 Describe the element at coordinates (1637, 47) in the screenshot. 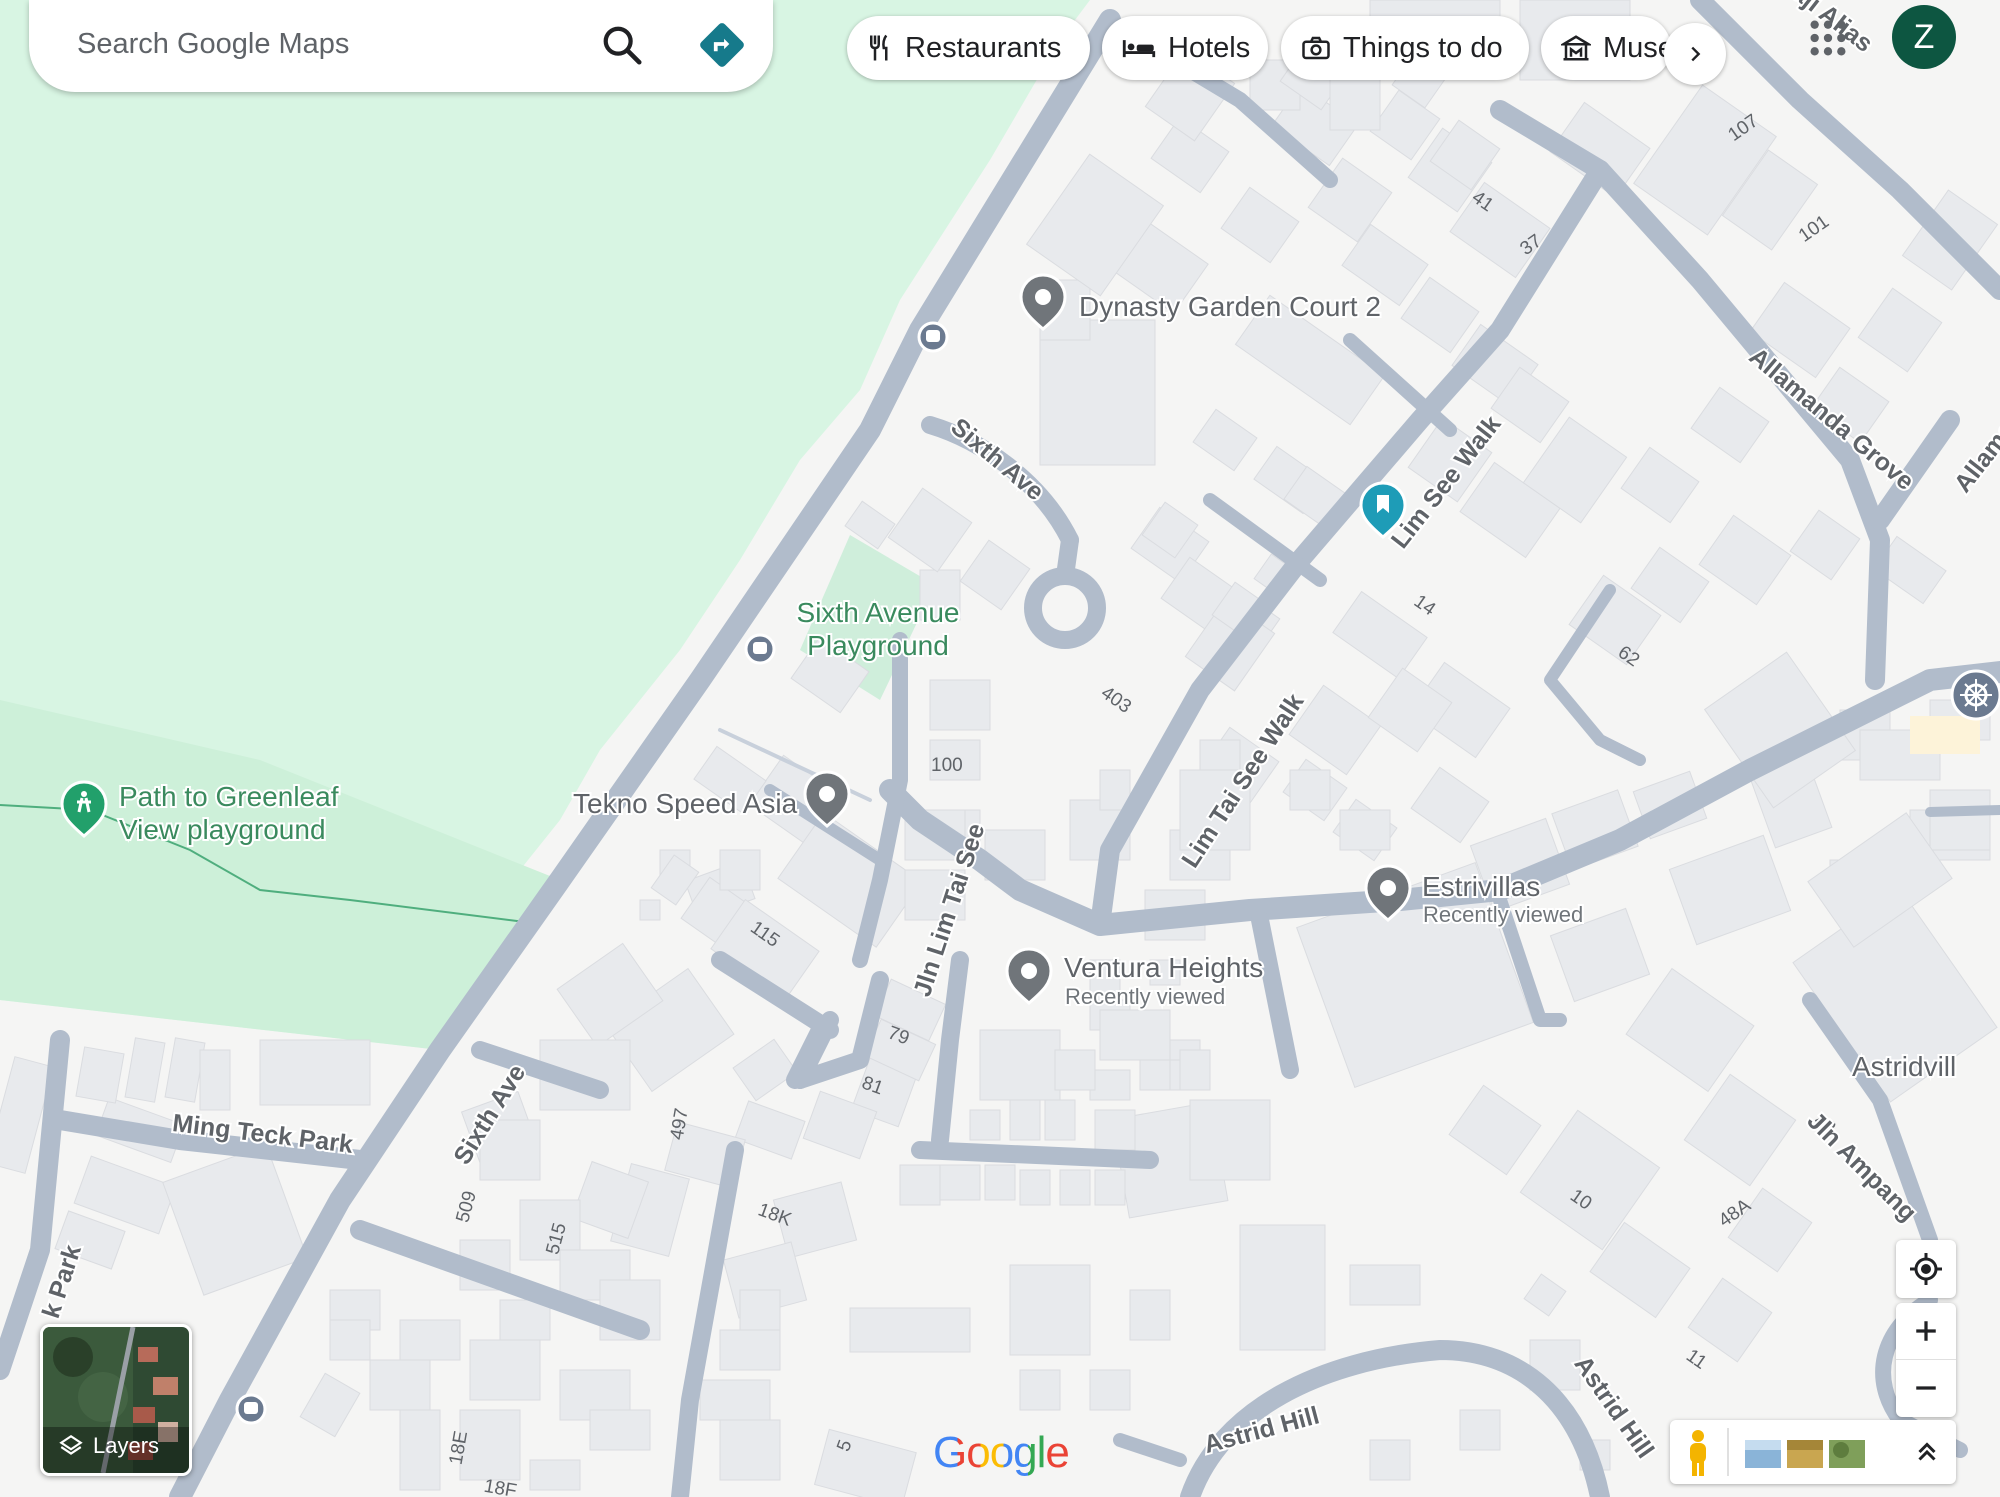

I see `chip-label: Muse` at that location.